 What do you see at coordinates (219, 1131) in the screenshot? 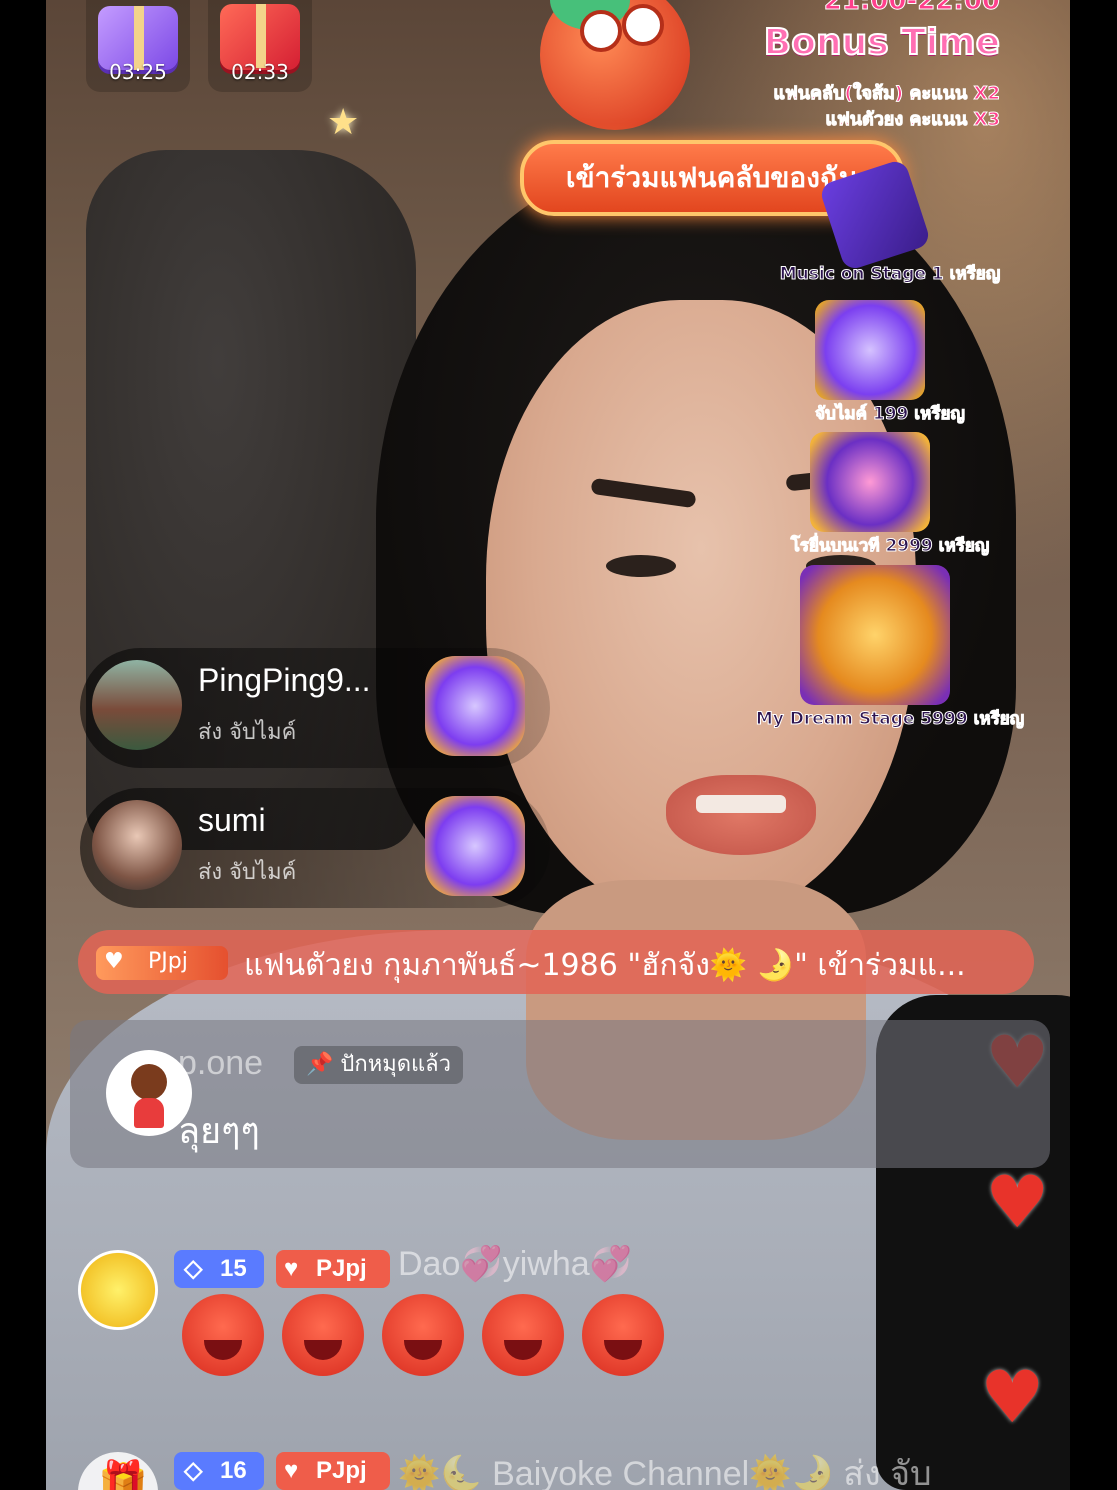
I see `pinned-message: ลุยๆๆ` at bounding box center [219, 1131].